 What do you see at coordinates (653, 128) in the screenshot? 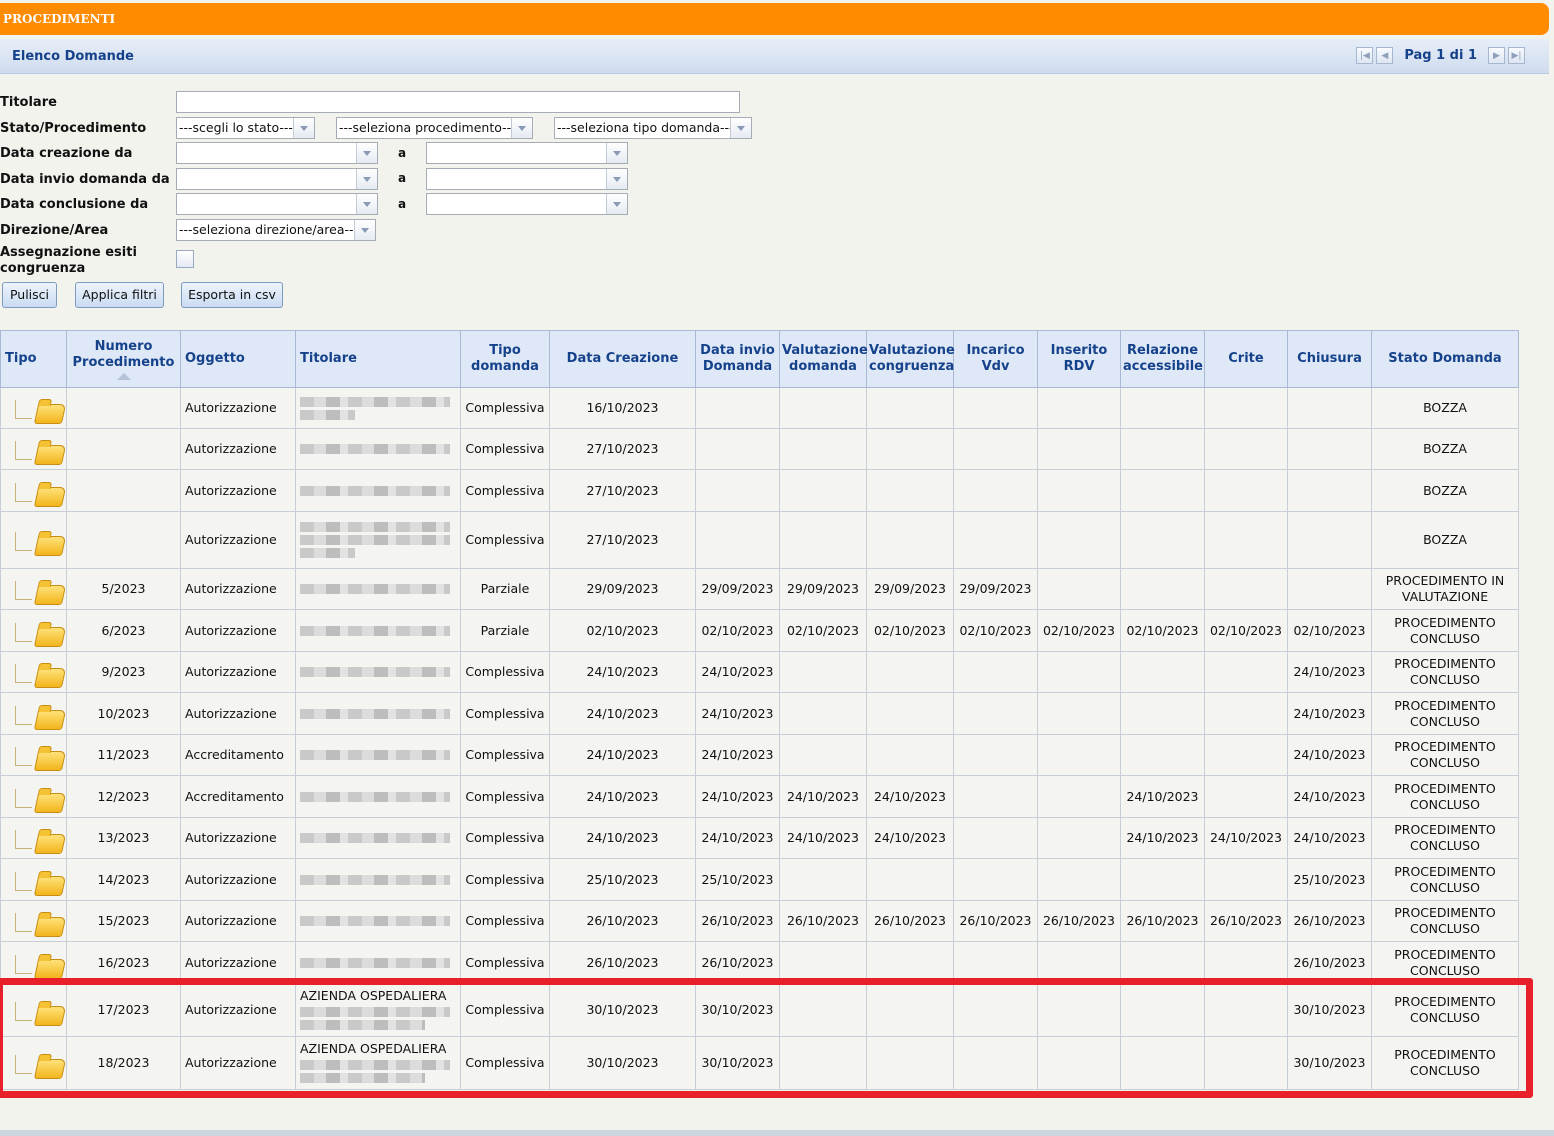
I see `tipo-domanda-select: ---seleziona tipo domanda---` at bounding box center [653, 128].